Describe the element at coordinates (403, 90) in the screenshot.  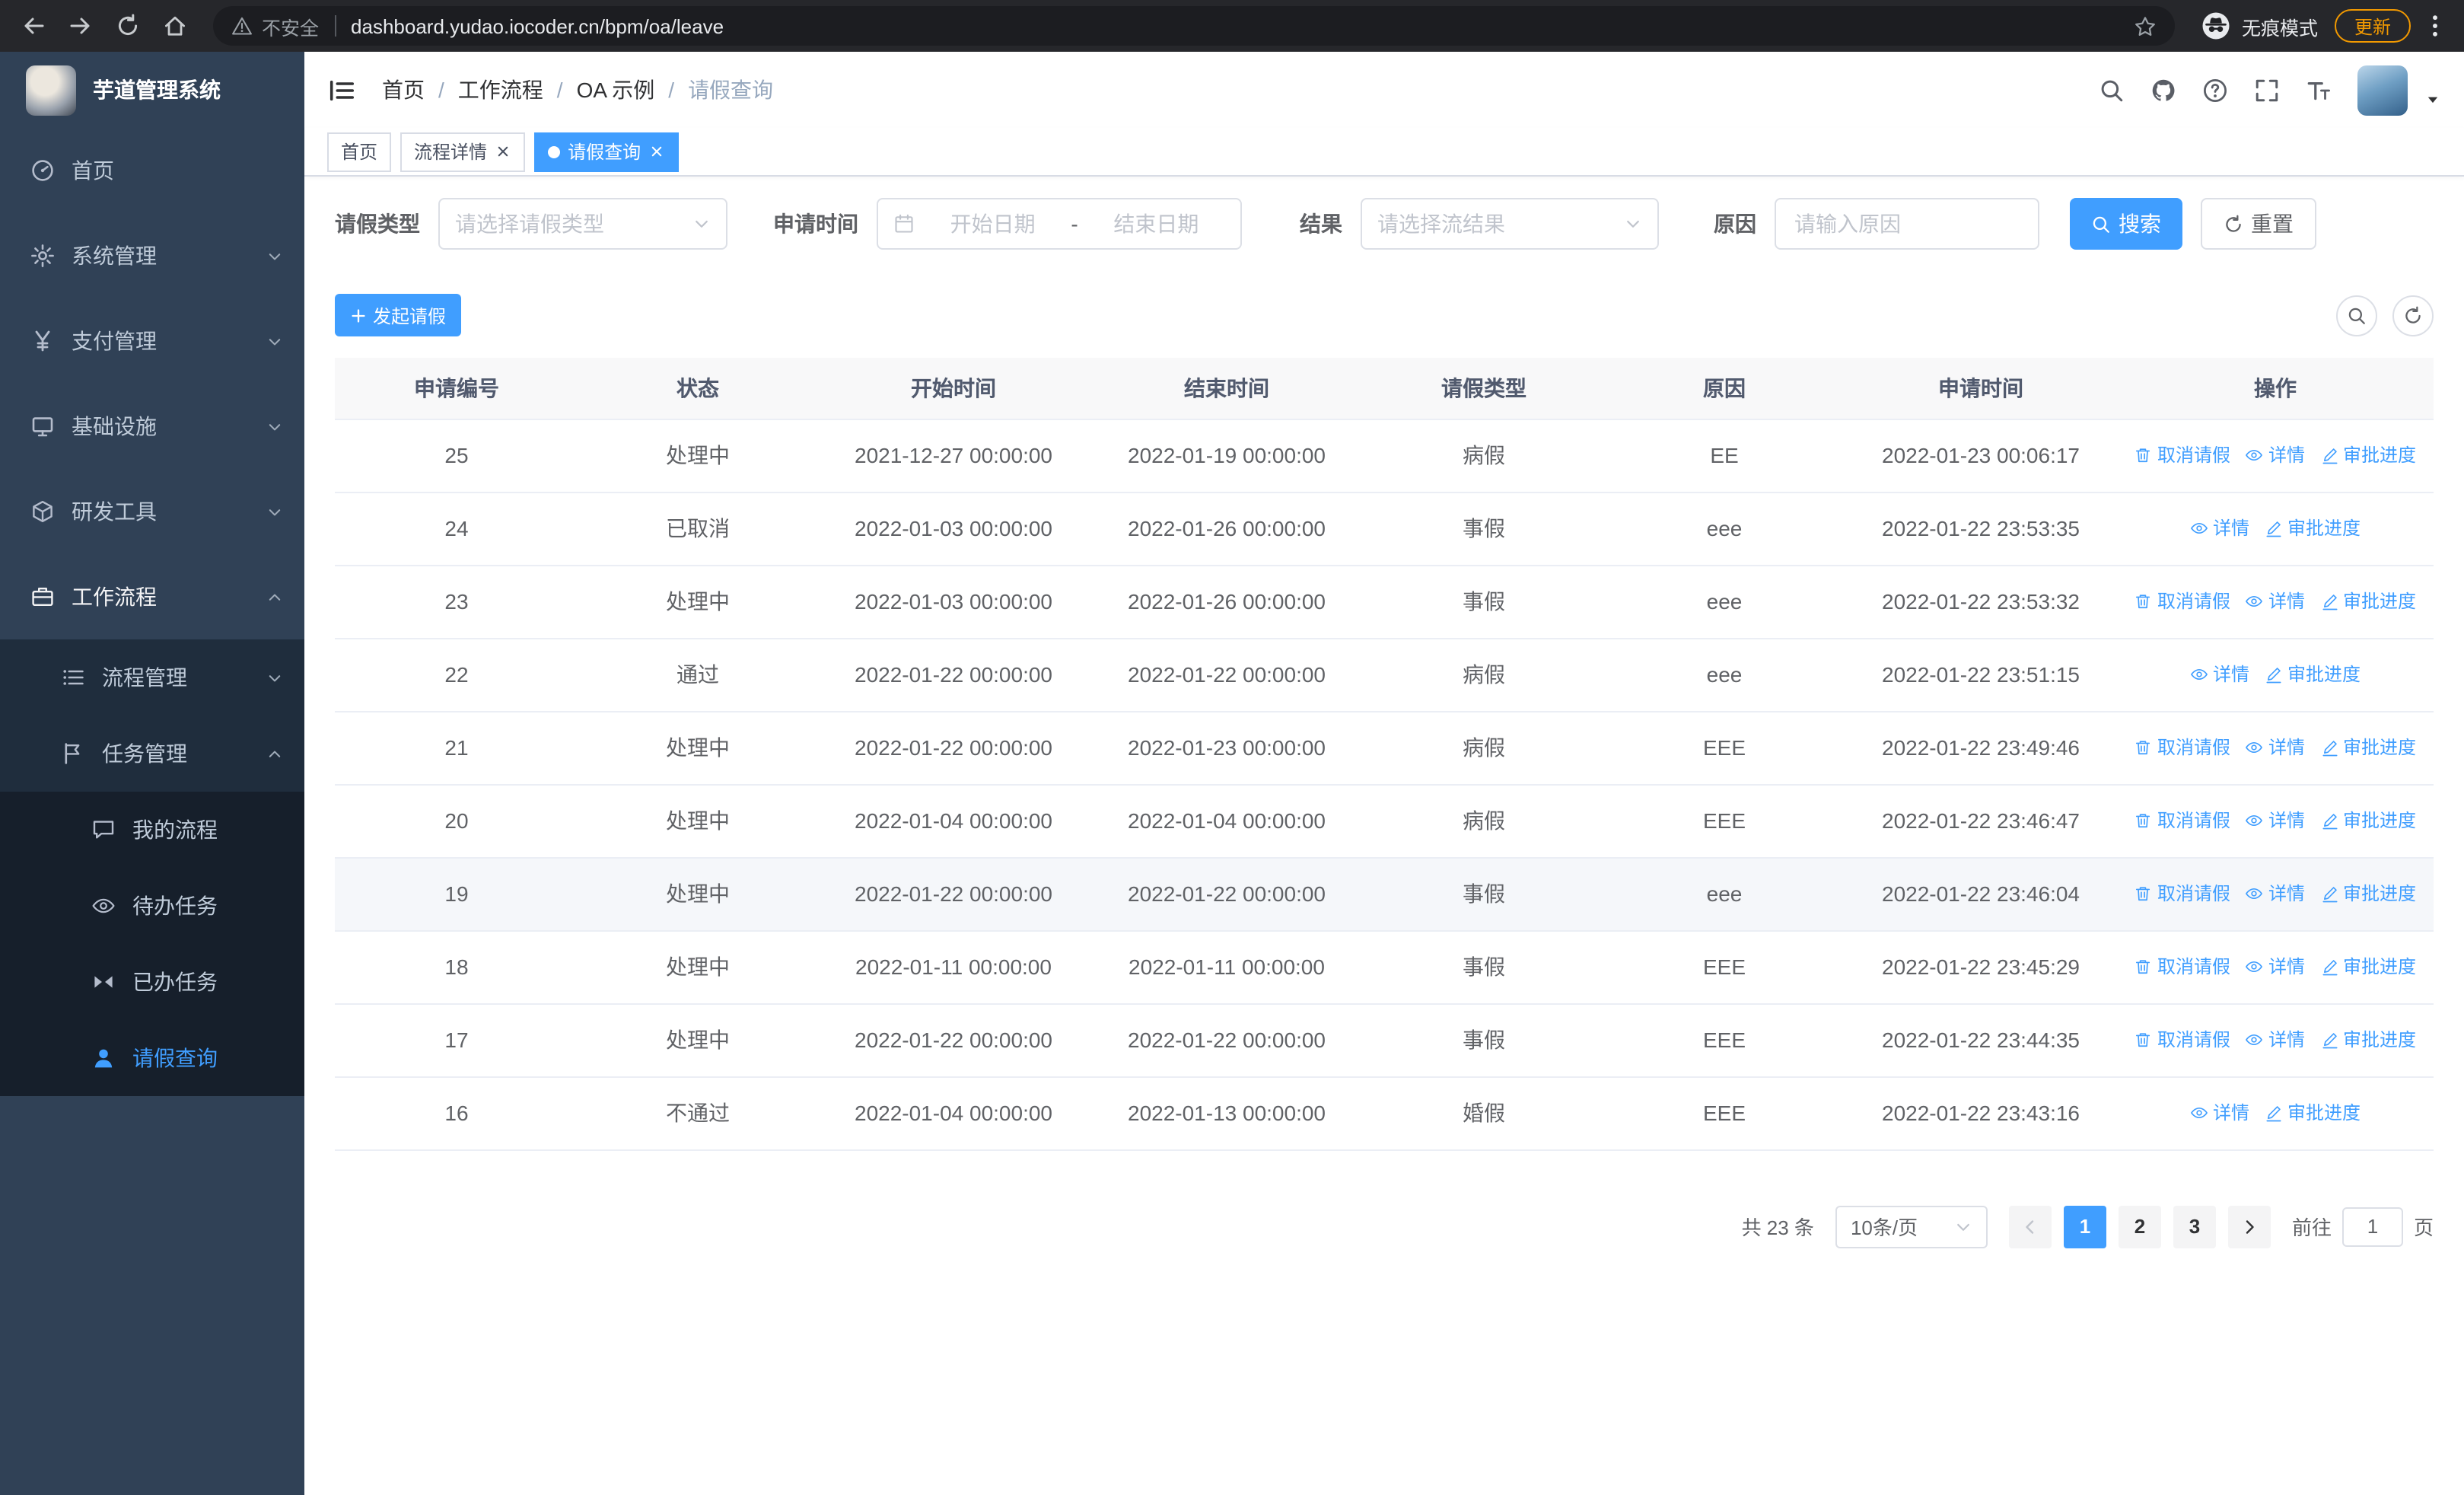
I see `breadcrumb-item: 首页` at that location.